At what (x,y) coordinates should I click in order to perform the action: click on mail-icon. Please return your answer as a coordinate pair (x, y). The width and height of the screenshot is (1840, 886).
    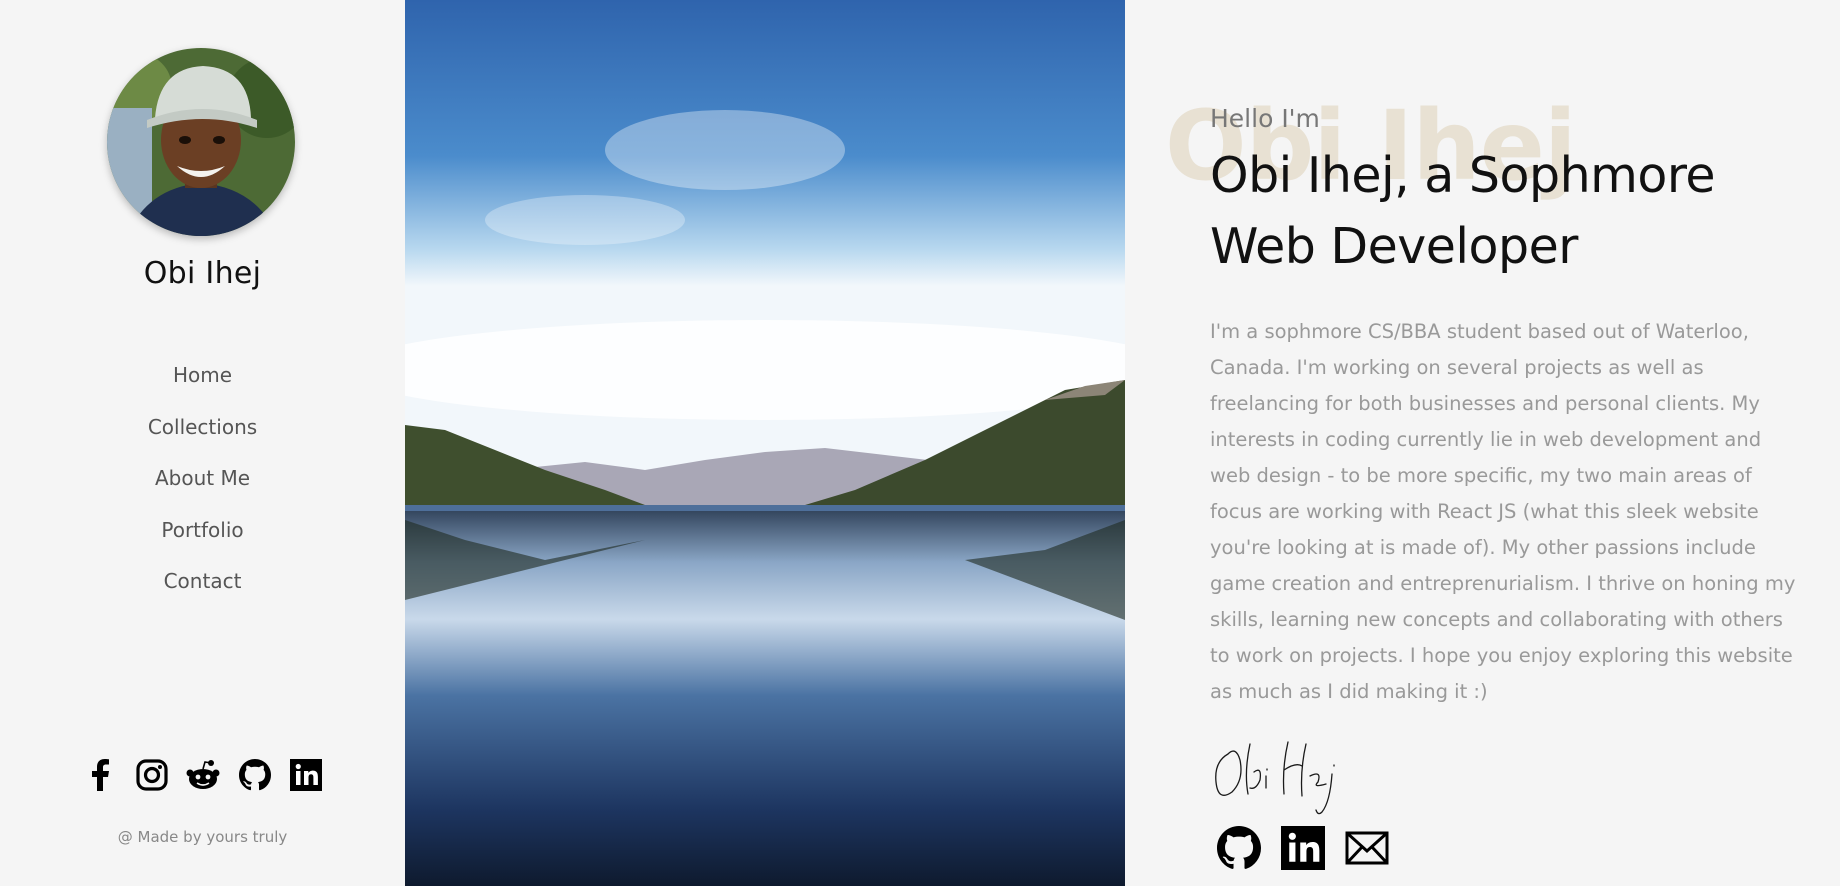
    Looking at the image, I should click on (1367, 848).